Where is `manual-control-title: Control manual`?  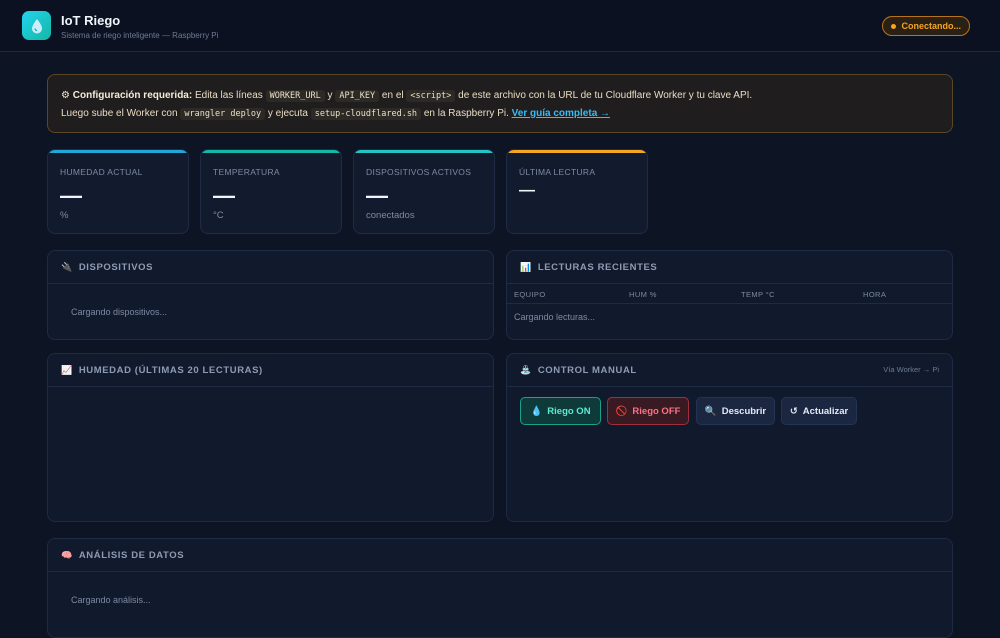 manual-control-title: Control manual is located at coordinates (587, 370).